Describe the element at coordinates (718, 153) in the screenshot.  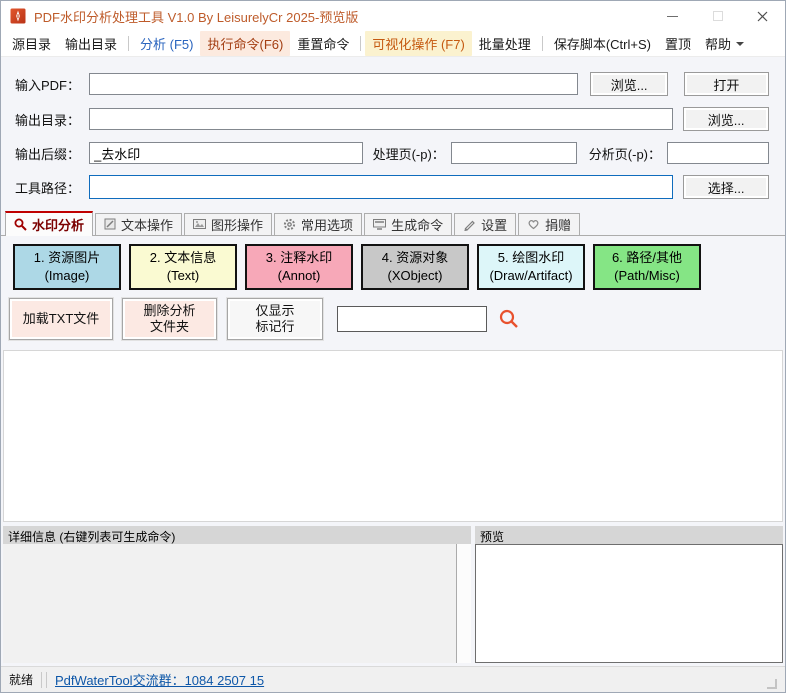
I see `analyze-pages-field` at that location.